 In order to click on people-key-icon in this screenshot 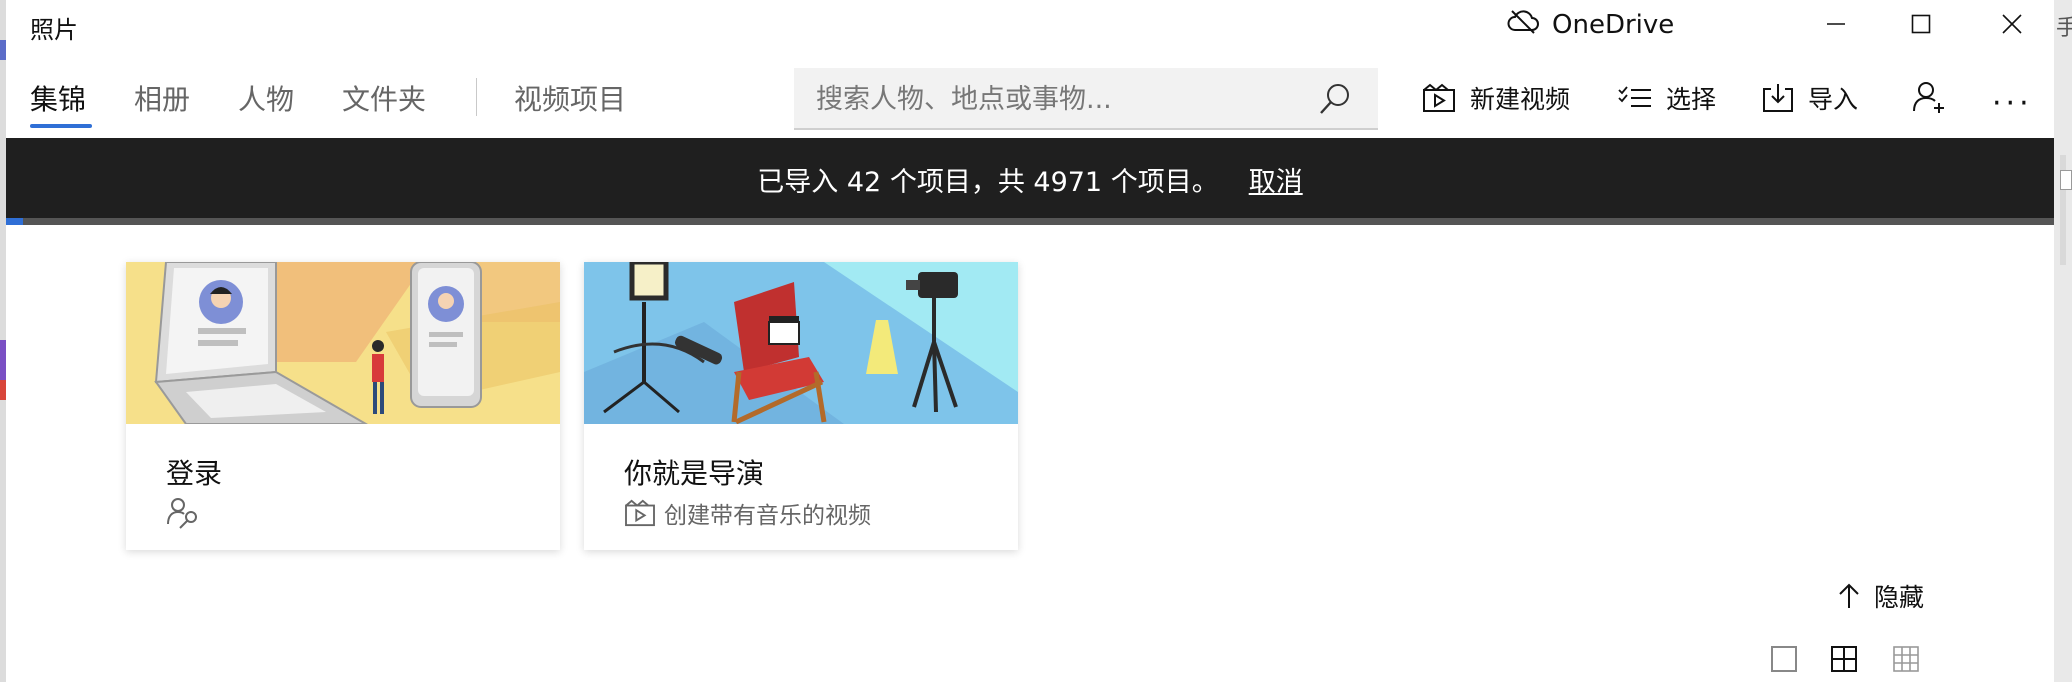, I will do `click(182, 513)`.